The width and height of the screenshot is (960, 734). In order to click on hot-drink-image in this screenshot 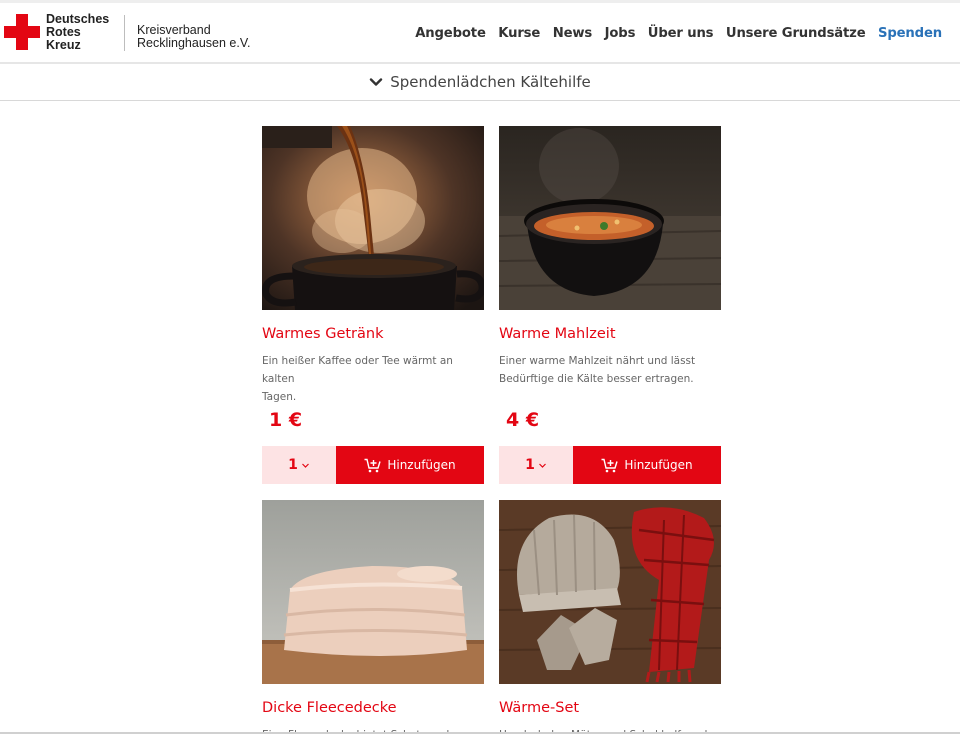, I will do `click(373, 218)`.